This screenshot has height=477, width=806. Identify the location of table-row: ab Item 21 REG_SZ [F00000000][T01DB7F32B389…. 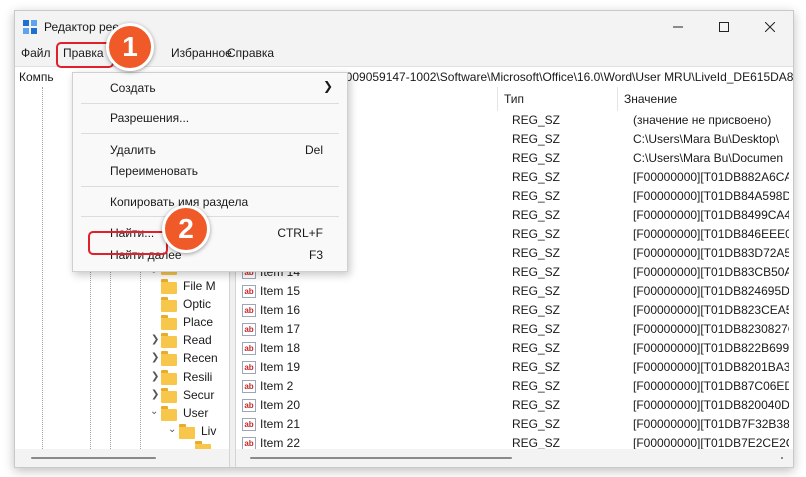
(514, 424).